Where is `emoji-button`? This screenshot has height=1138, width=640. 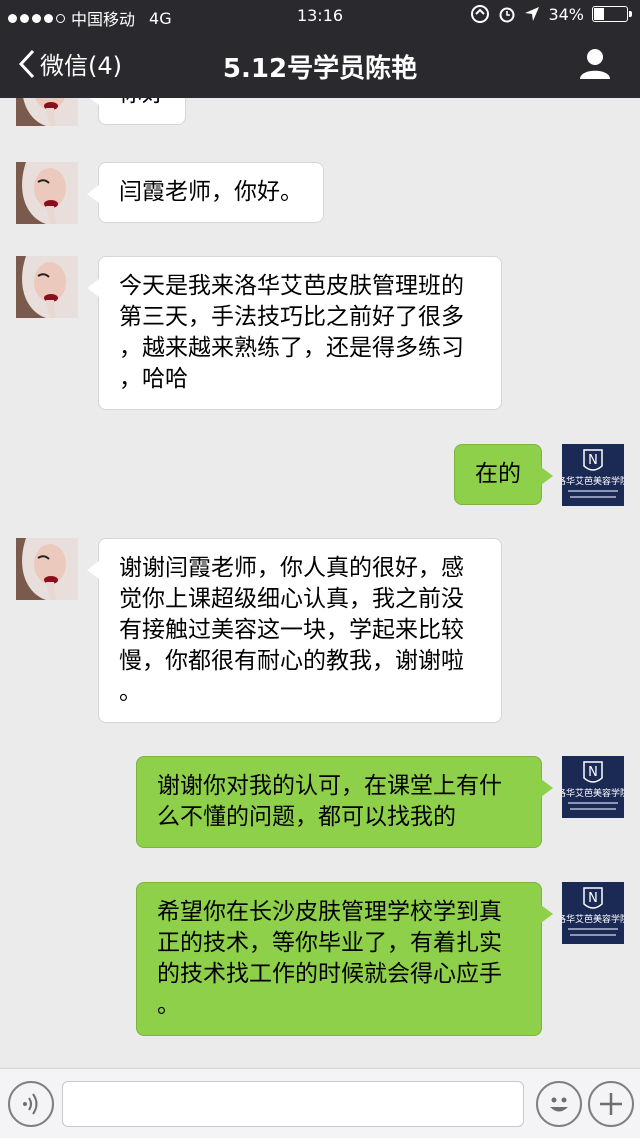 emoji-button is located at coordinates (559, 1104).